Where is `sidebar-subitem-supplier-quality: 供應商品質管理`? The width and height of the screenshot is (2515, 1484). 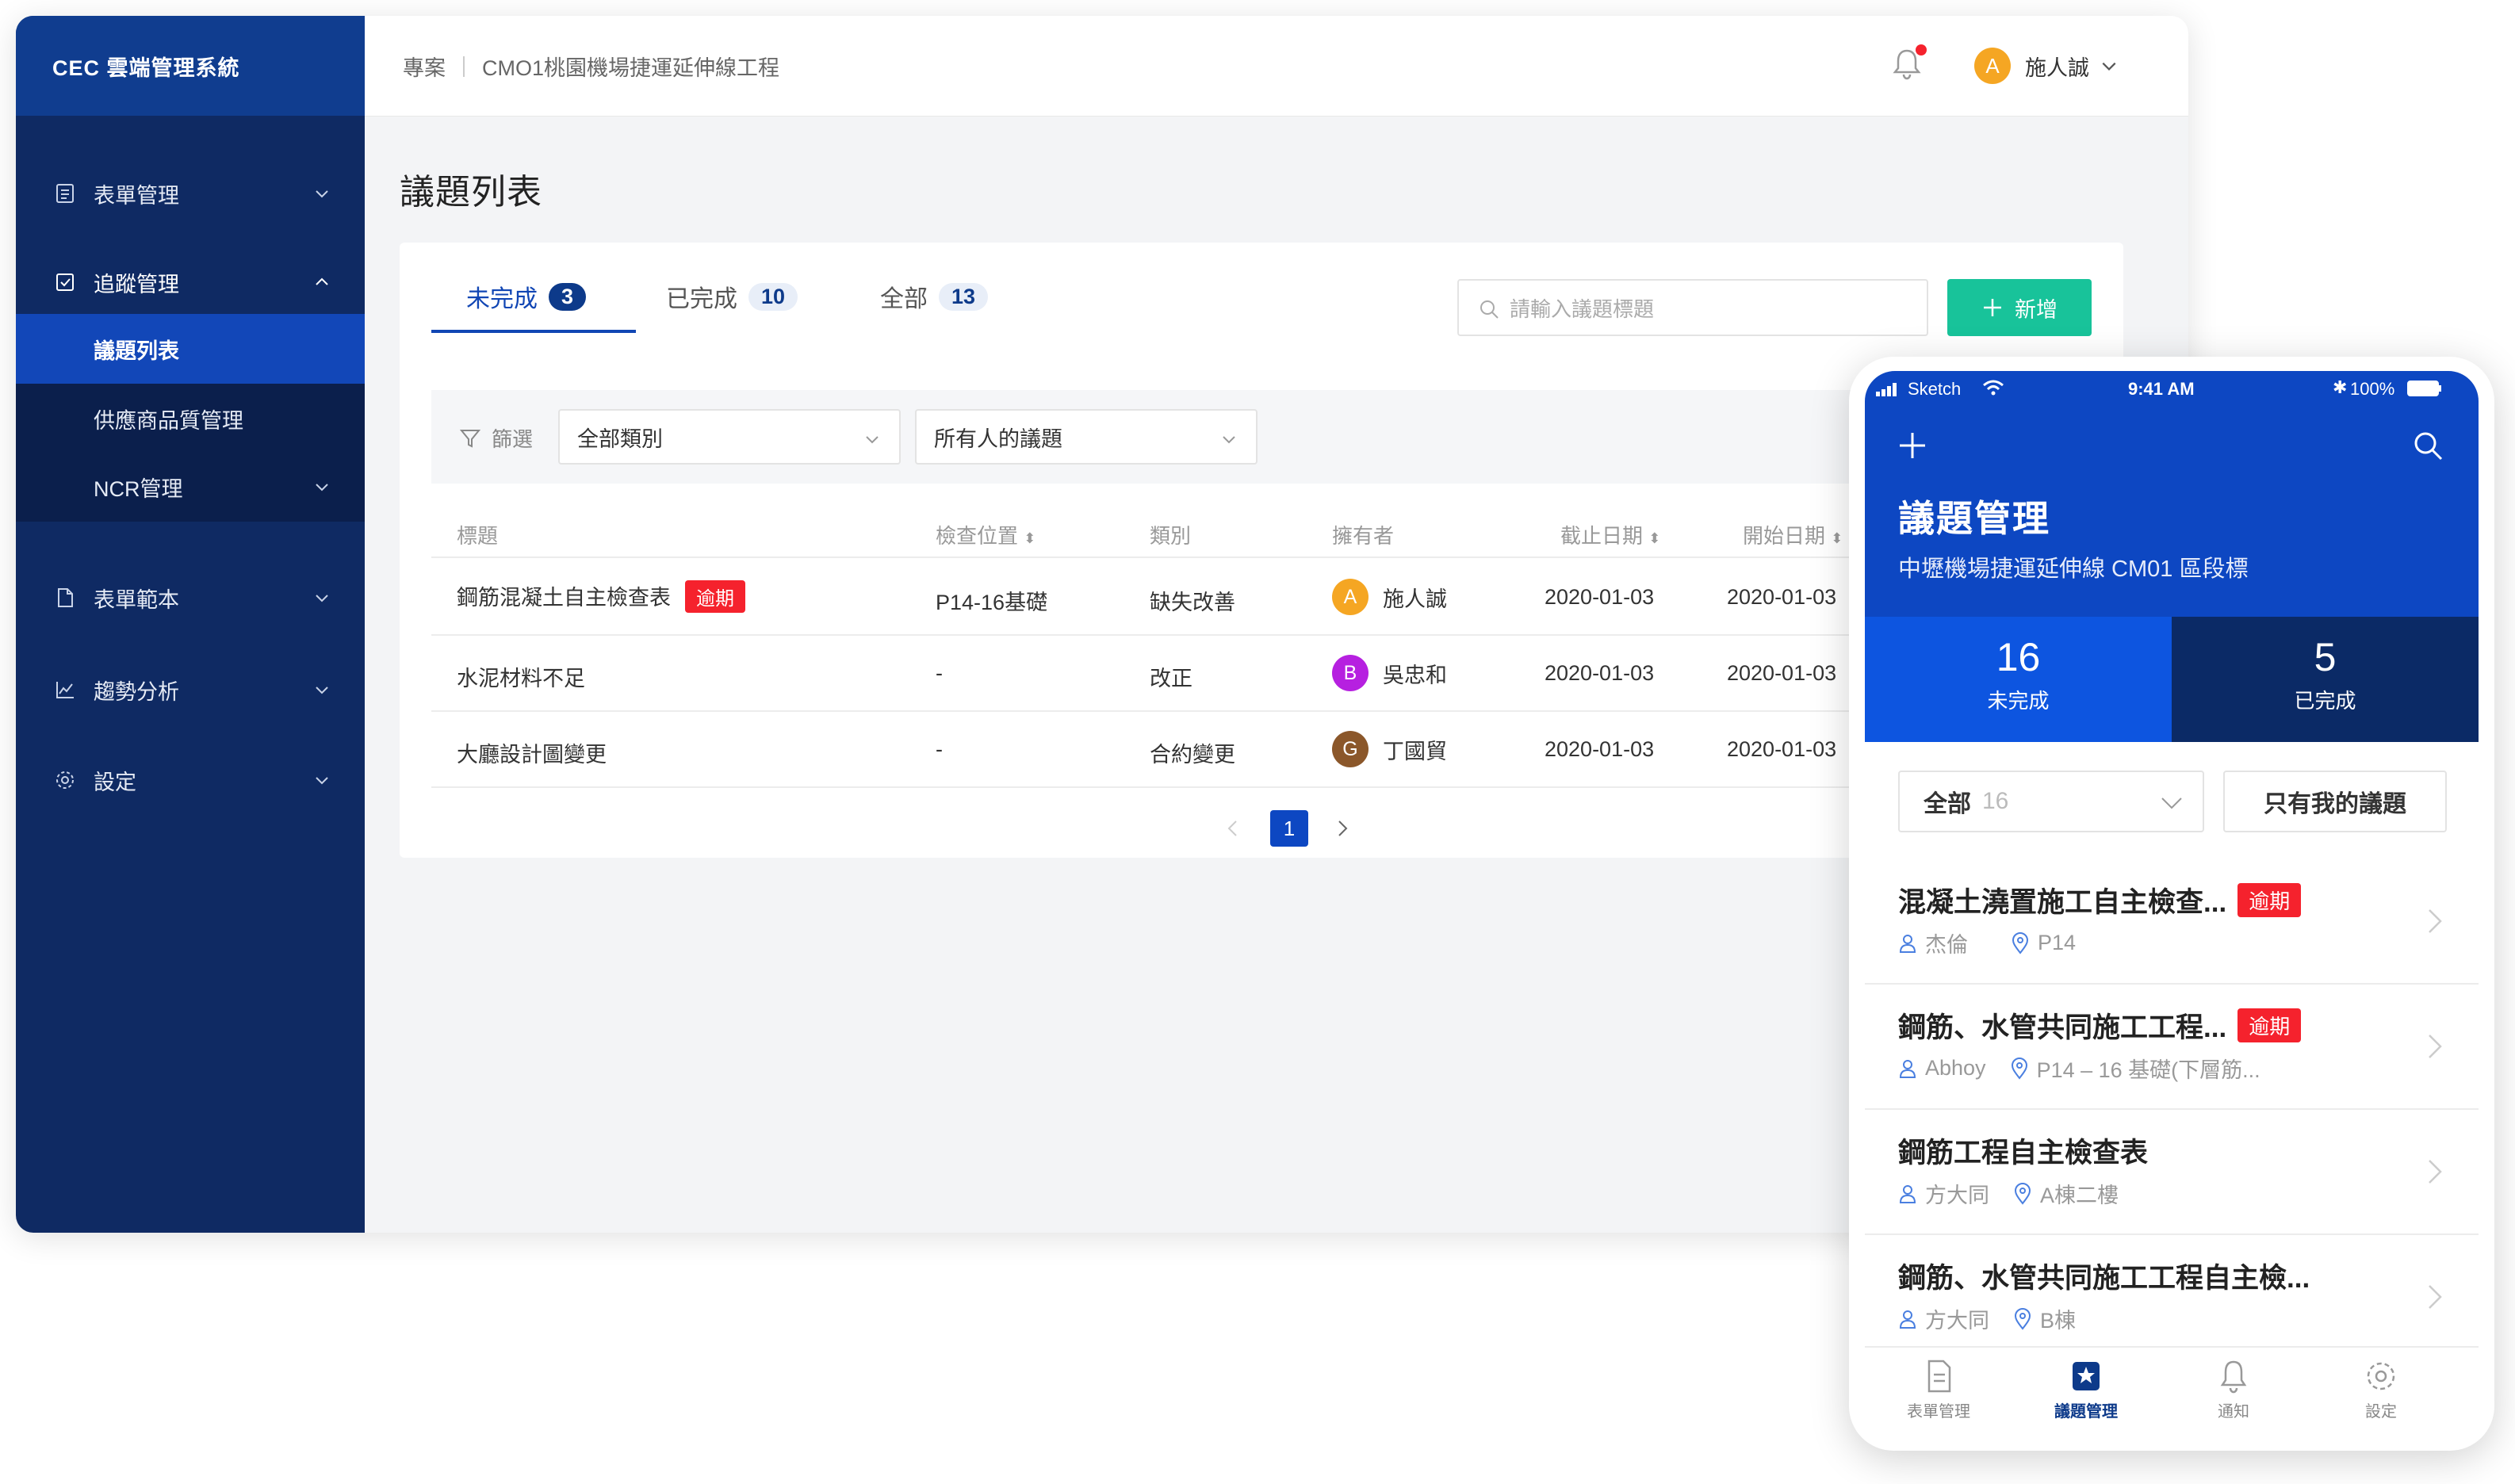 sidebar-subitem-supplier-quality: 供應商品質管理 is located at coordinates (190, 418).